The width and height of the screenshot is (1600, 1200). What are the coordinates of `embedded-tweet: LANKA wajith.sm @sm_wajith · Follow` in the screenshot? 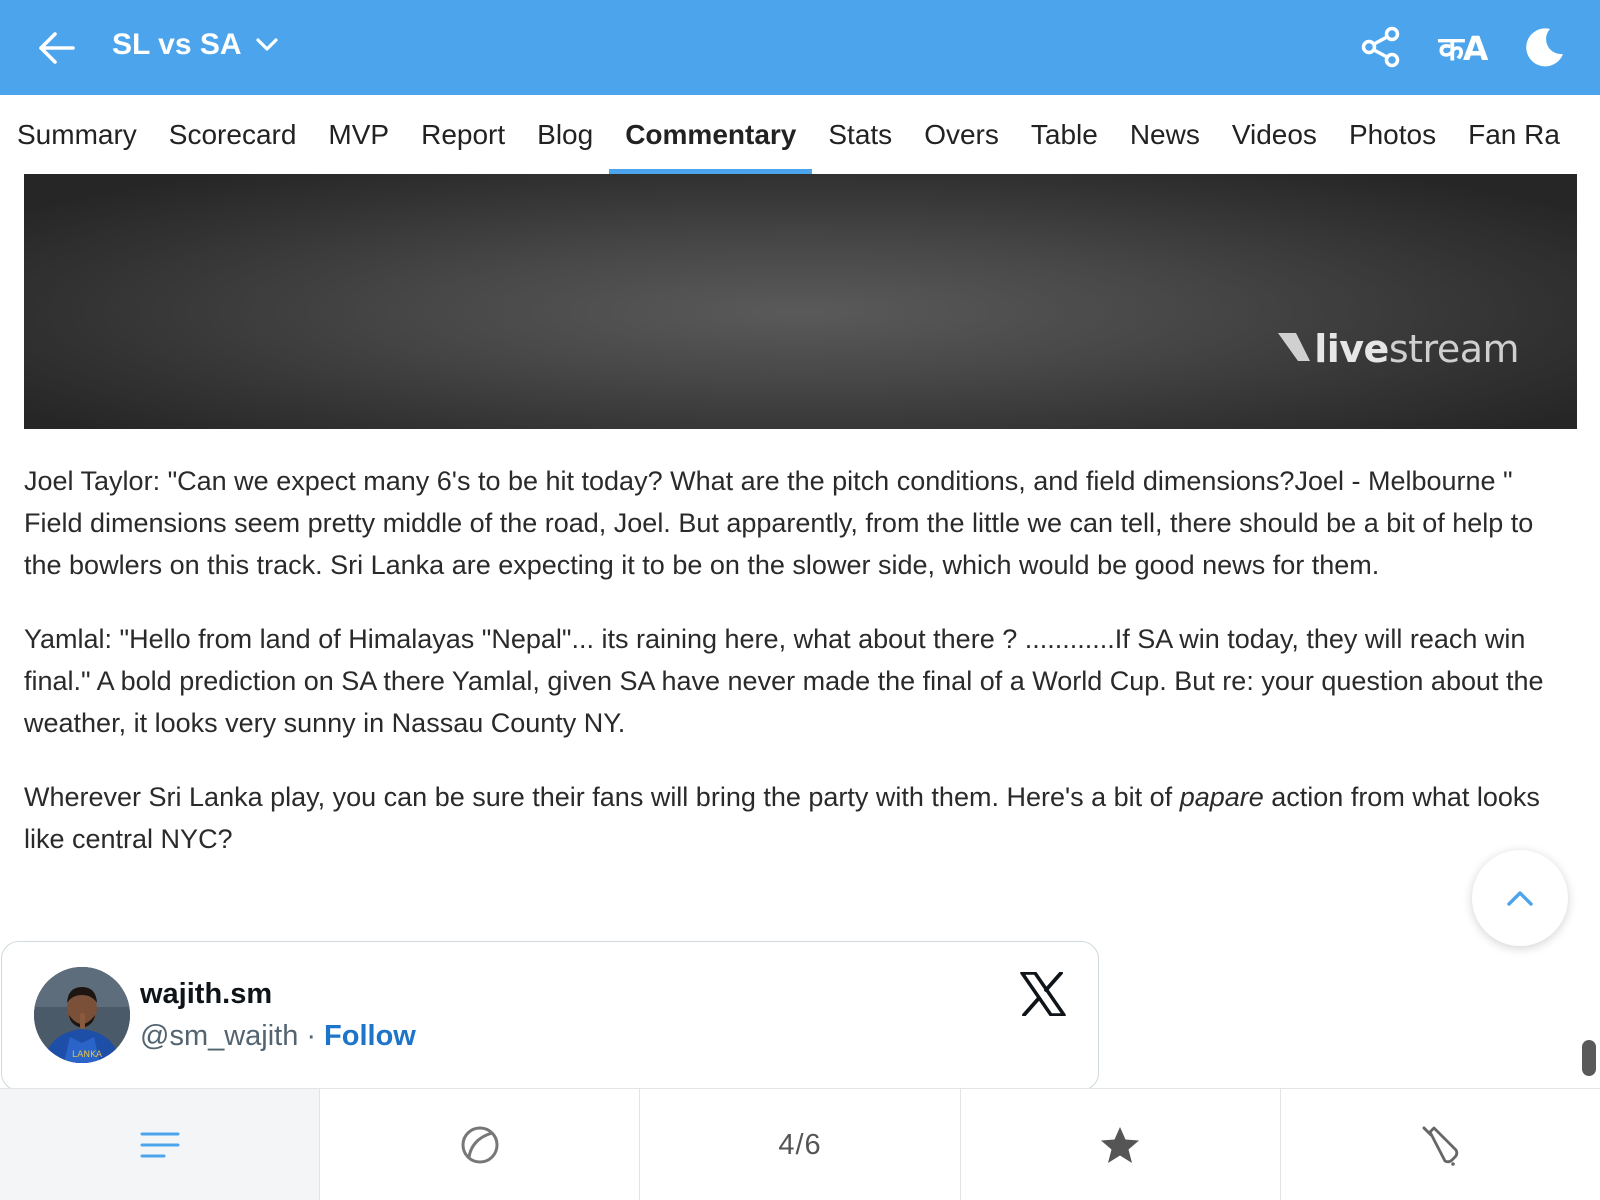 It's located at (550, 1016).